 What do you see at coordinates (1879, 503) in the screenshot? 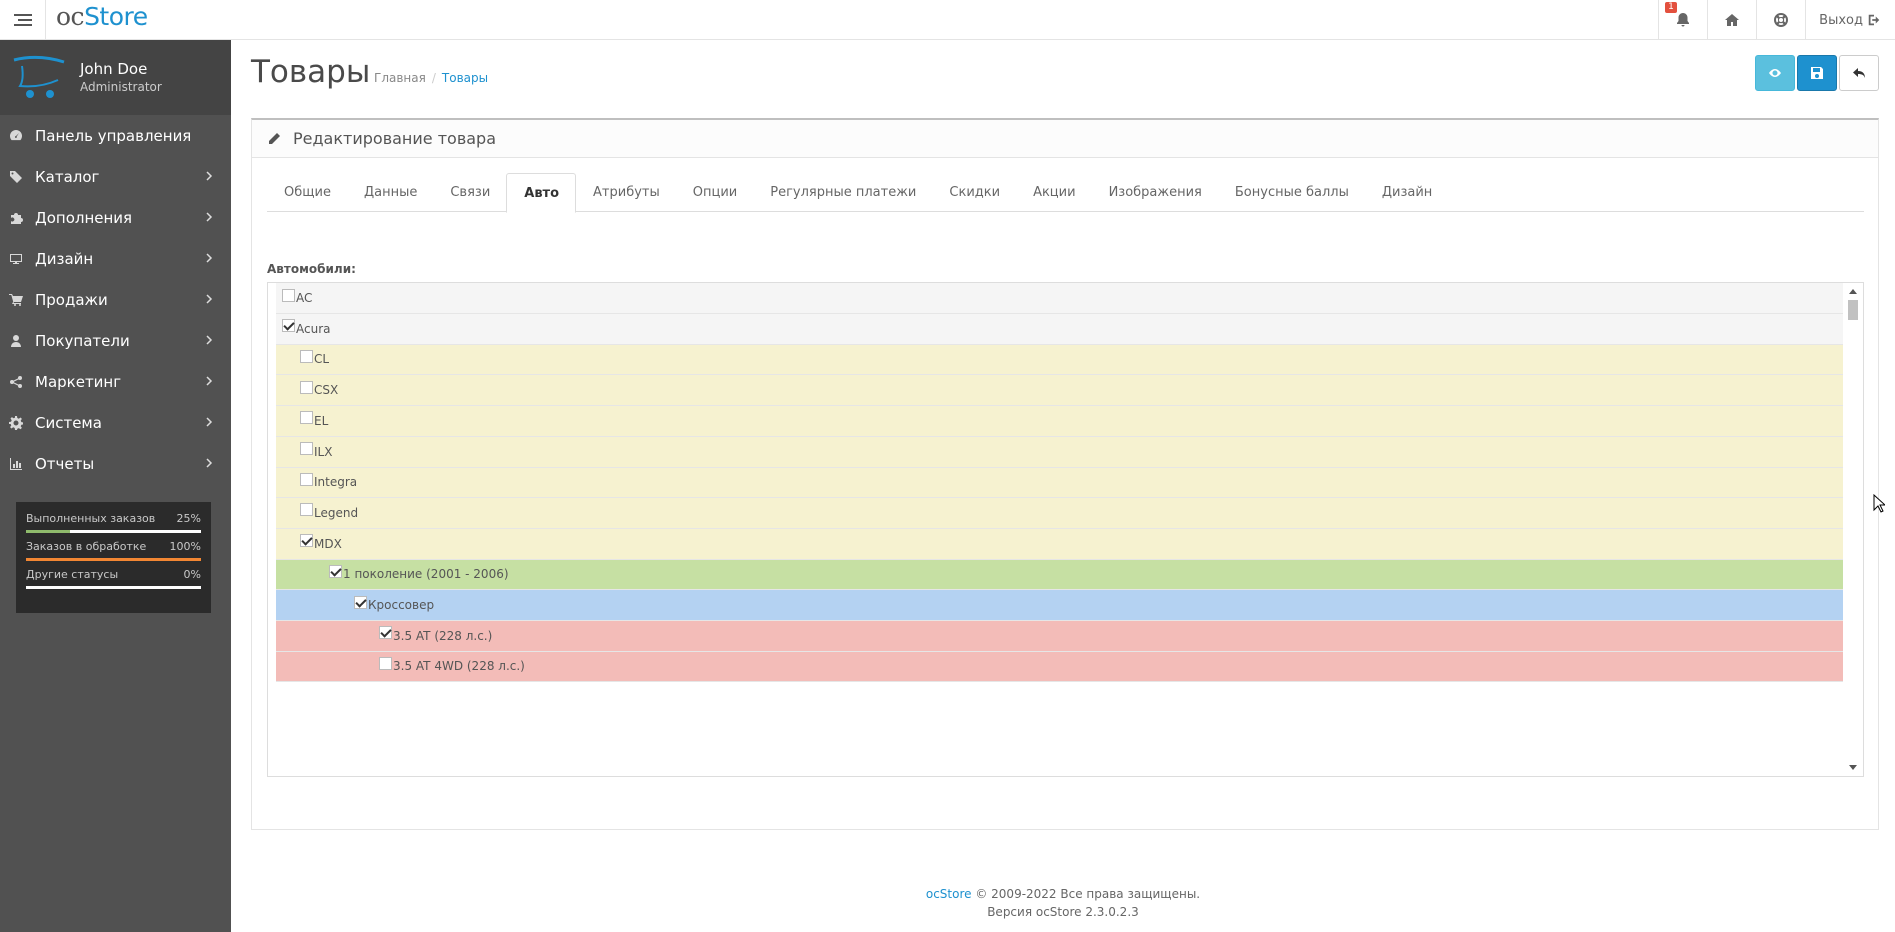
I see `mouse-cursor-icon` at bounding box center [1879, 503].